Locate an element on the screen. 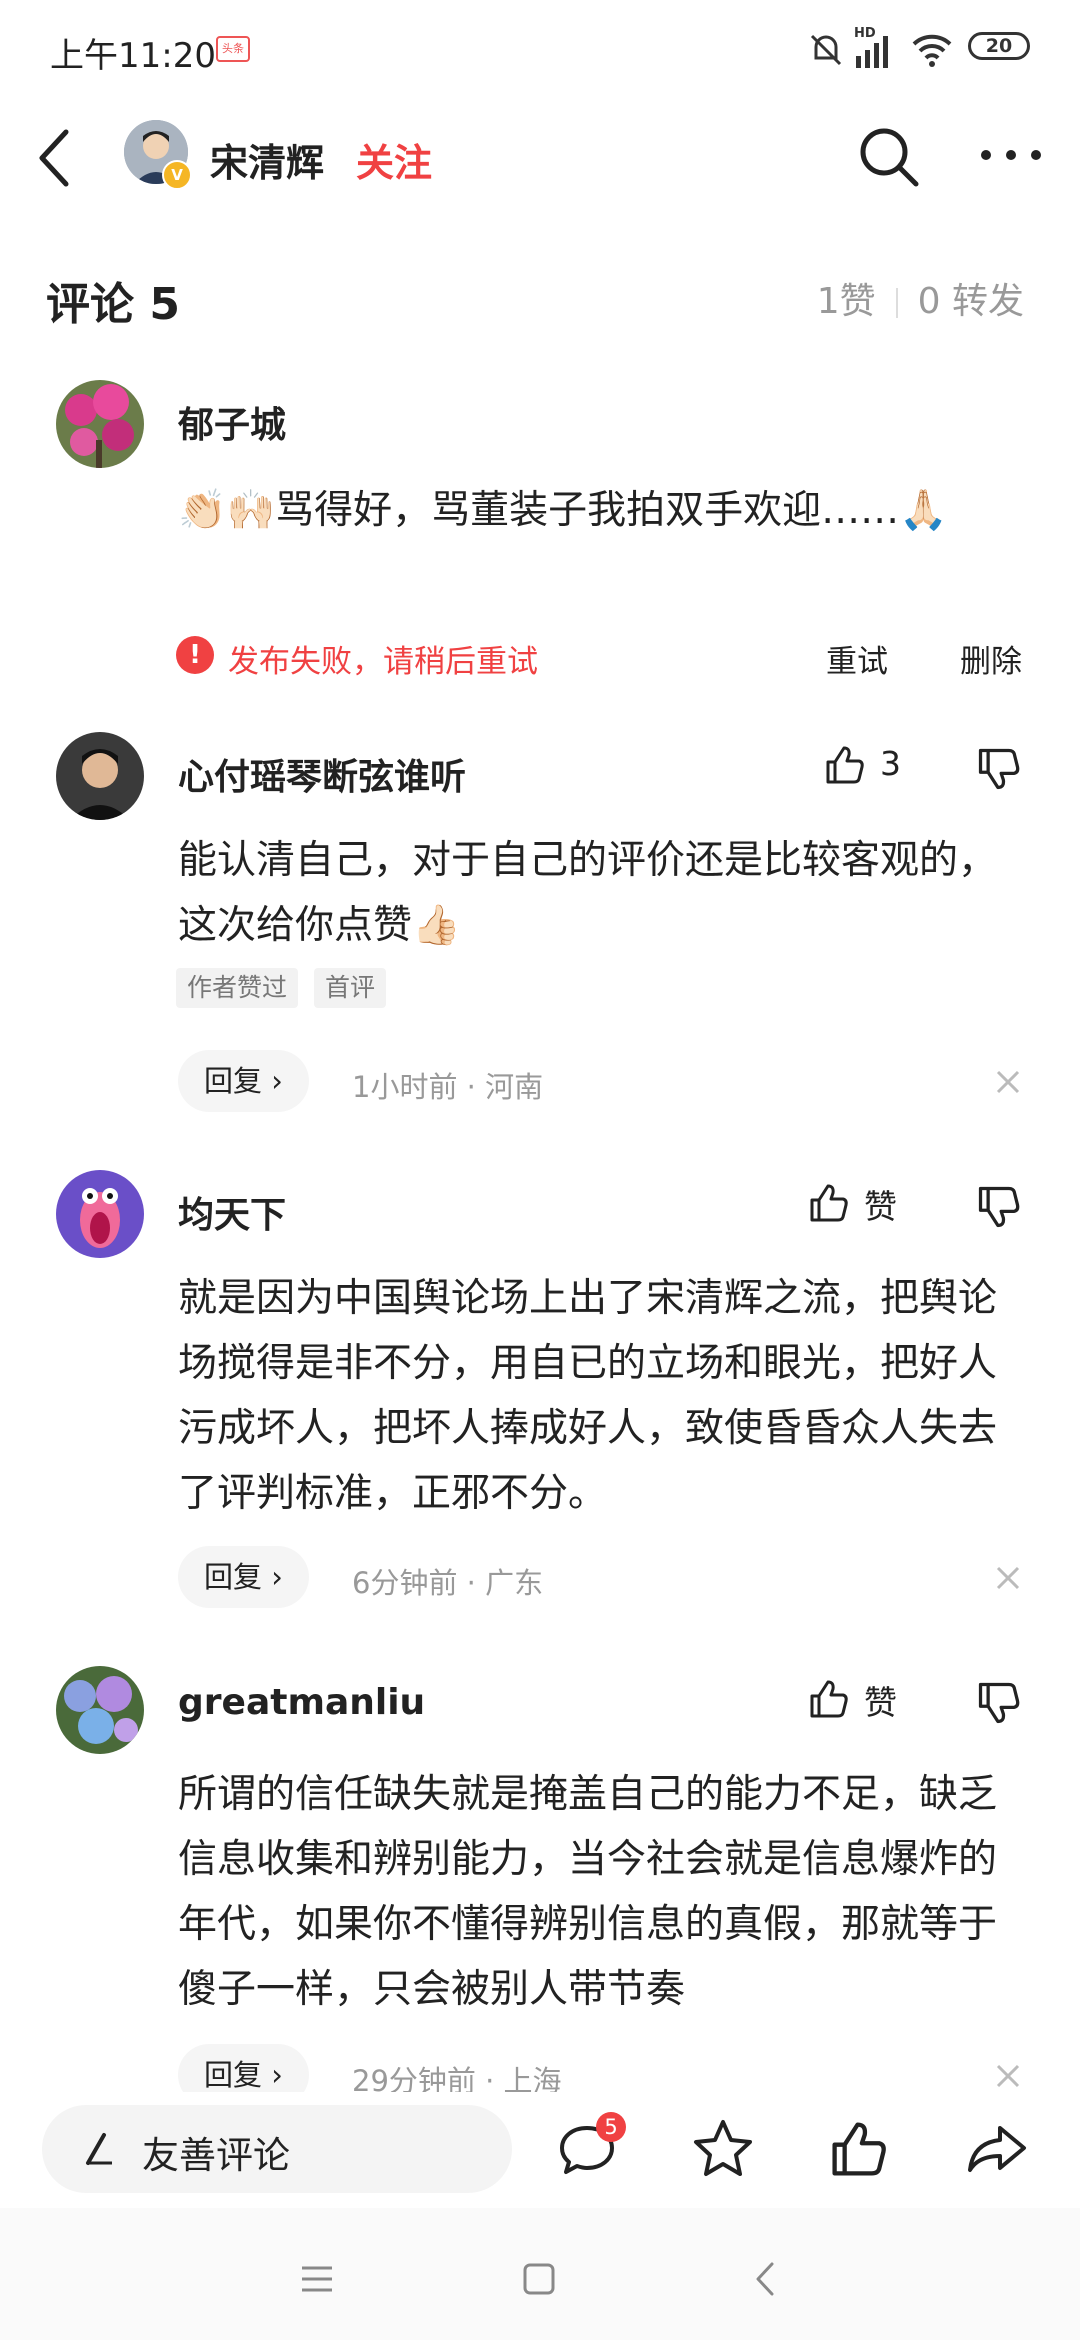 The image size is (1080, 2340). nav-back-button is located at coordinates (767, 2279).